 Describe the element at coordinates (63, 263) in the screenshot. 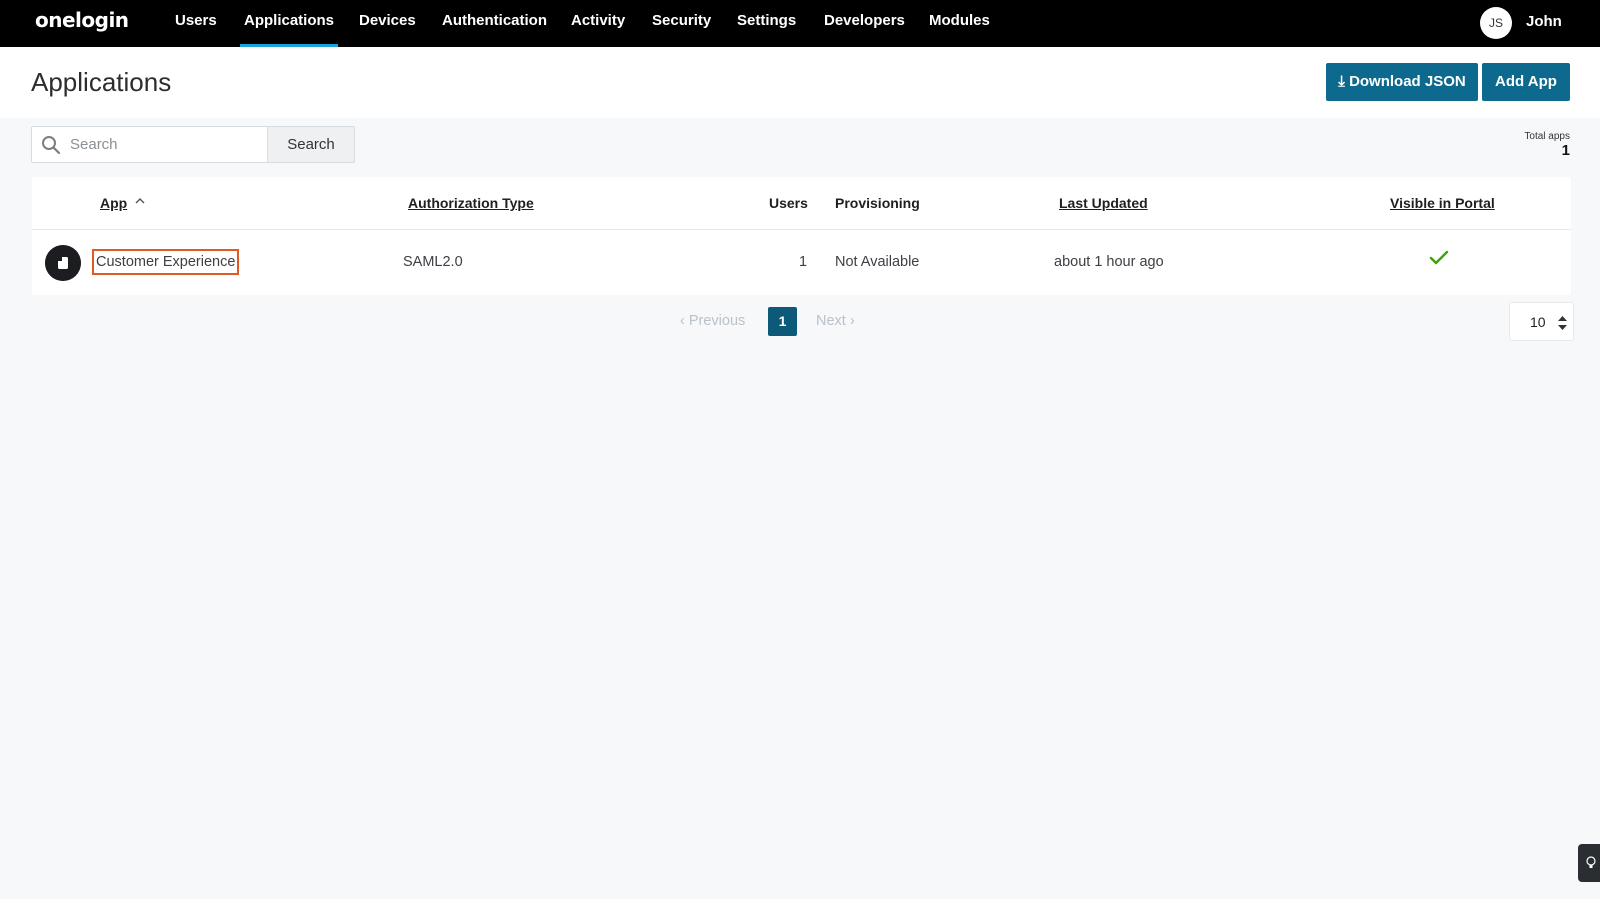

I see `onelogin-app-icon` at that location.